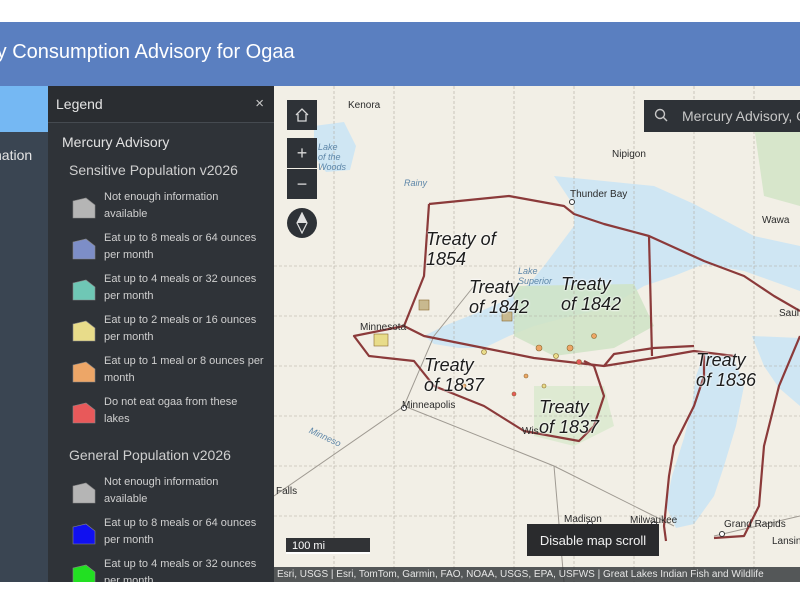 The width and height of the screenshot is (800, 600). What do you see at coordinates (569, 417) in the screenshot?
I see `treaty-label-1837-east: Treaty of 1837` at bounding box center [569, 417].